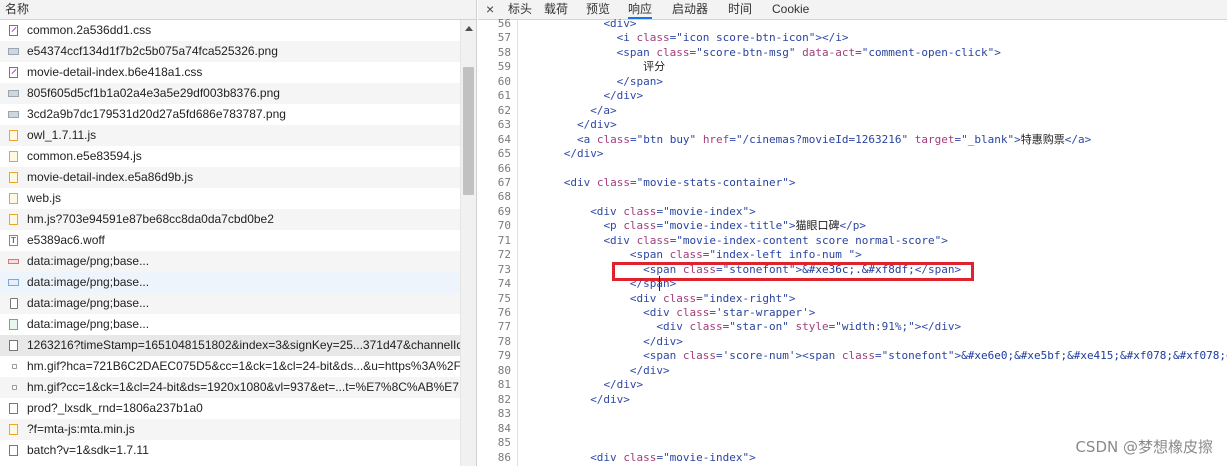 Image resolution: width=1227 pixels, height=466 pixels. What do you see at coordinates (230, 30) in the screenshot?
I see `request-row: common.2a536dd1.css` at bounding box center [230, 30].